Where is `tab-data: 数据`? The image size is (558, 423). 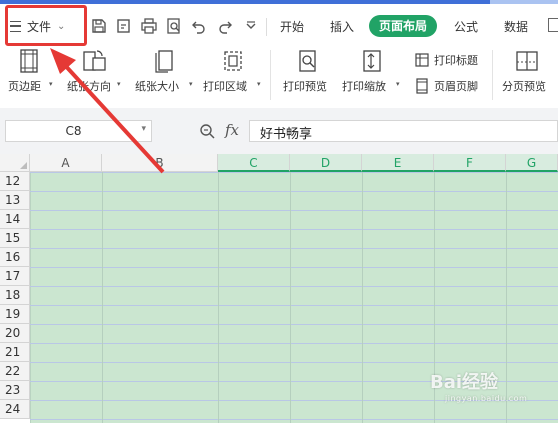 tab-data: 数据 is located at coordinates (516, 27).